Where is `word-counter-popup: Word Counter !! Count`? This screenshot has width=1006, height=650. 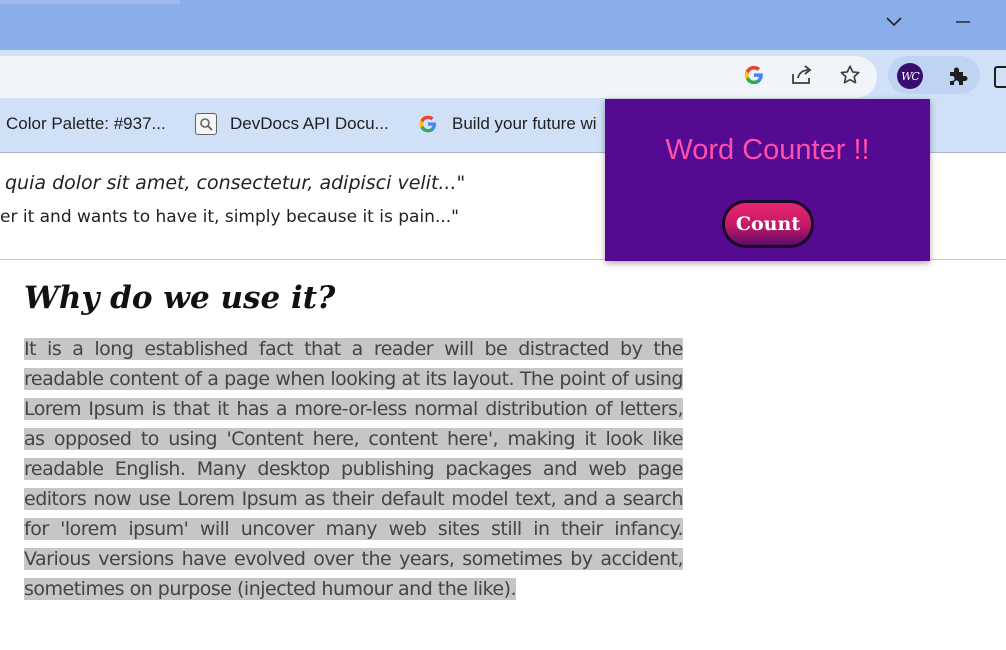
word-counter-popup: Word Counter !! Count is located at coordinates (767, 180).